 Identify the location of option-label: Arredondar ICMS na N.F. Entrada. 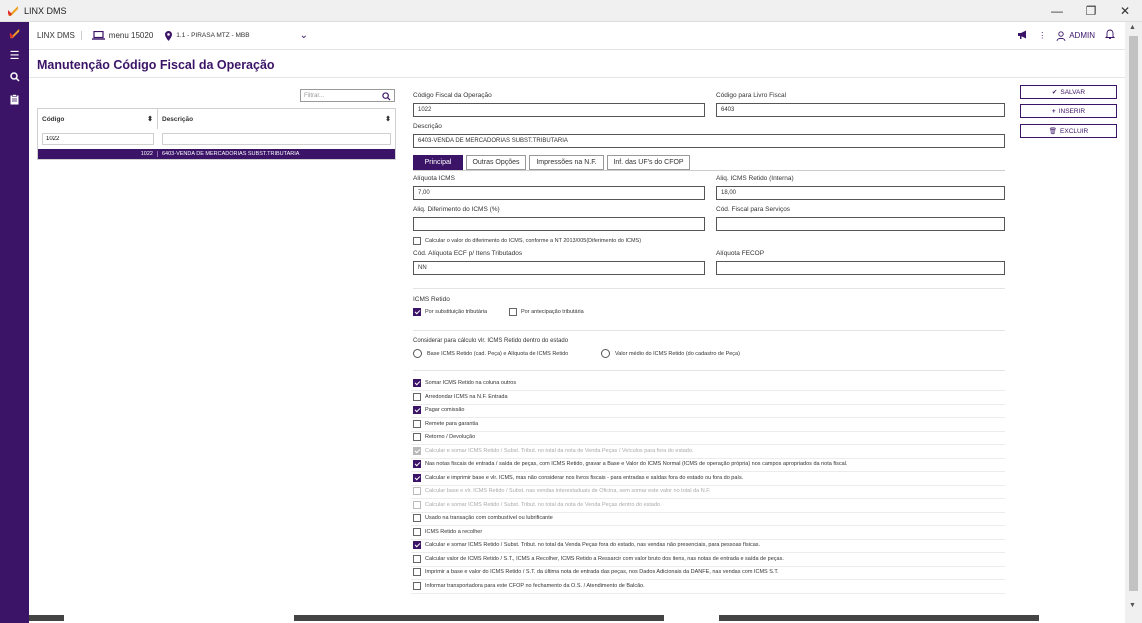
(466, 397).